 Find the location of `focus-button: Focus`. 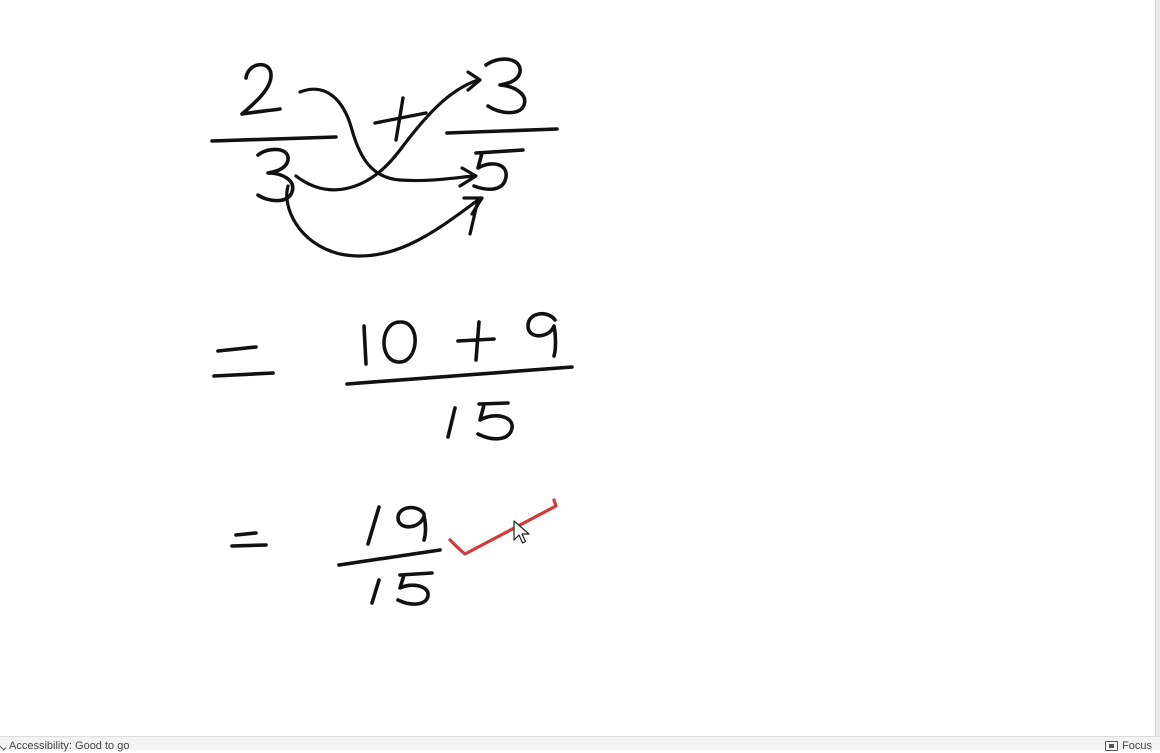

focus-button: Focus is located at coordinates (1128, 746).